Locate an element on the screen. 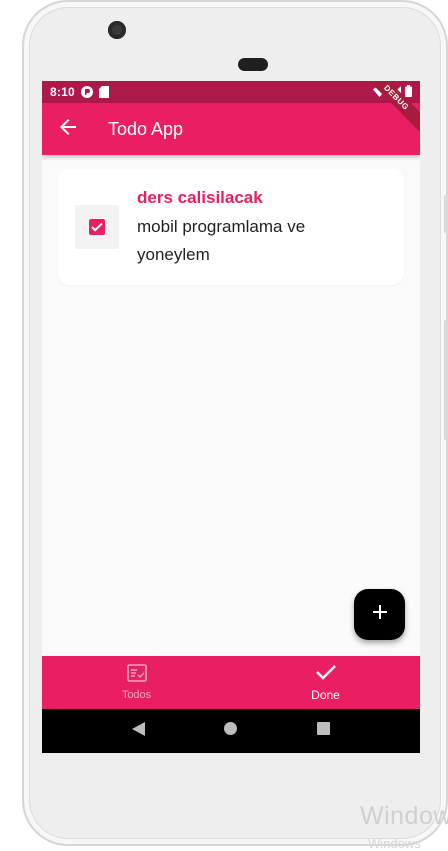 Image resolution: width=448 pixels, height=851 pixels. app-notification-icon is located at coordinates (86, 92).